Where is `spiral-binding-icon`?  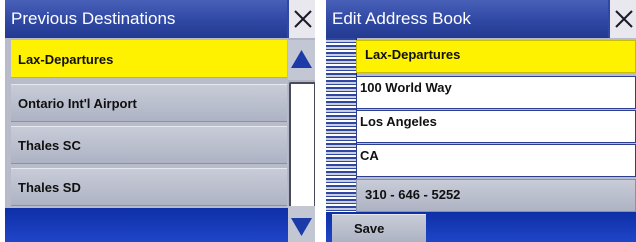 spiral-binding-icon is located at coordinates (341, 125).